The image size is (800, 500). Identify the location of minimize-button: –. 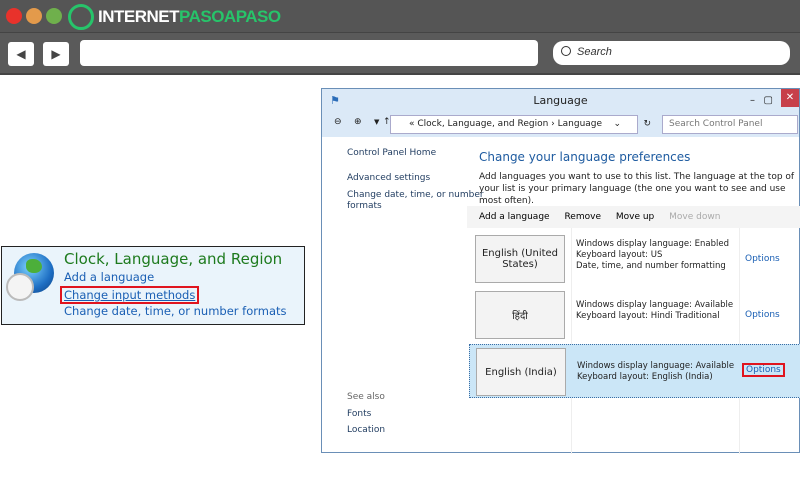
(752, 101).